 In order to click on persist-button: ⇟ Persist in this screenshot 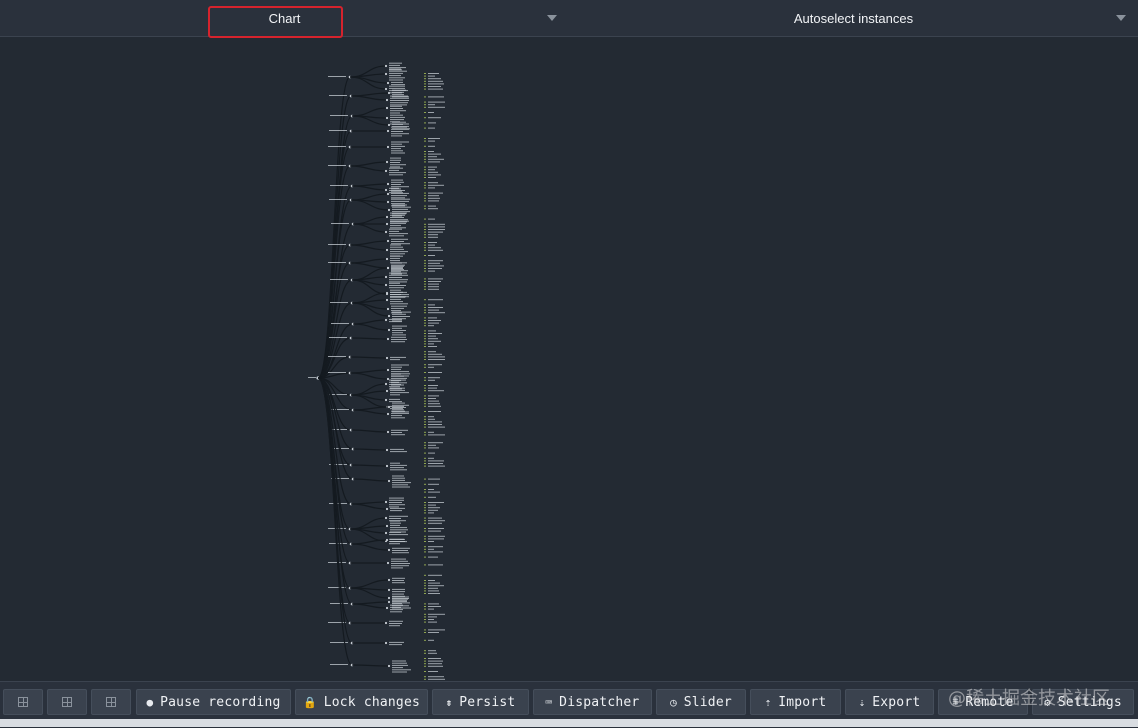, I will do `click(480, 702)`.